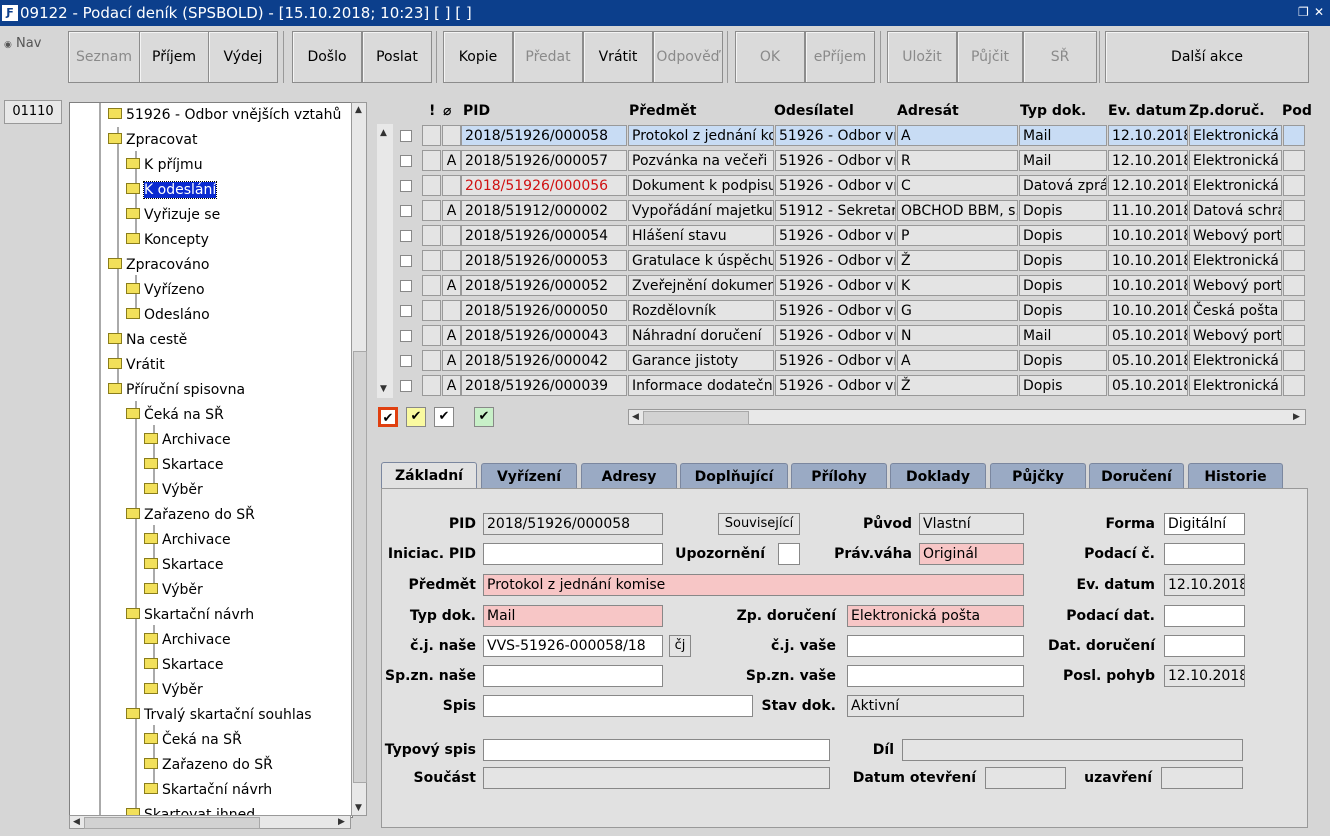  Describe the element at coordinates (173, 590) in the screenshot. I see `tree-node: Výběr` at that location.